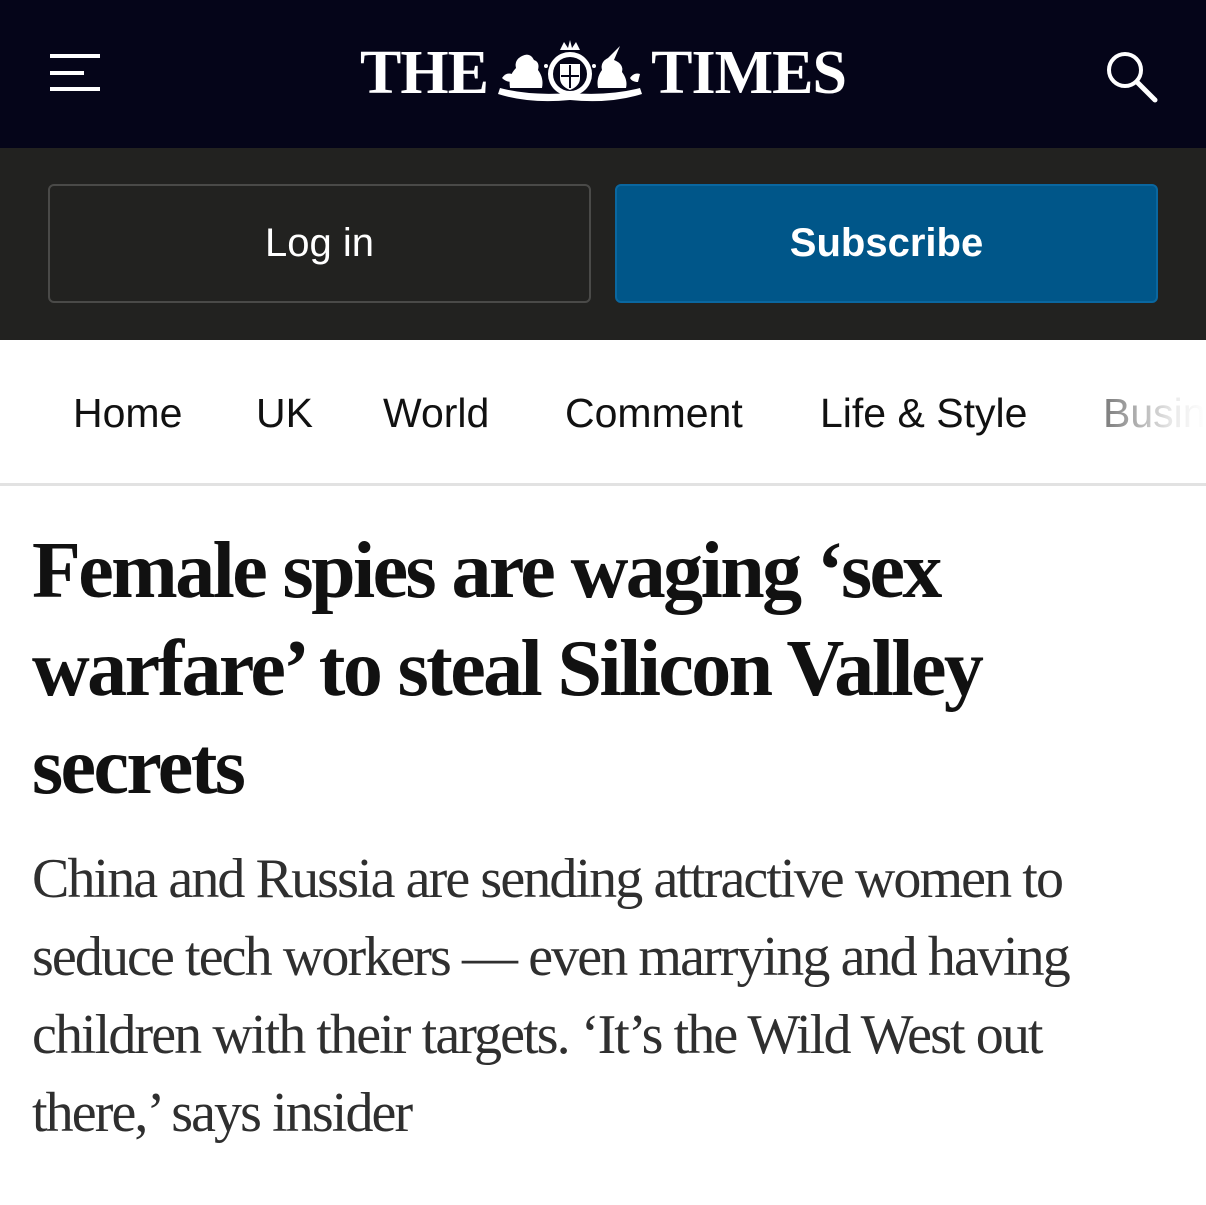  Describe the element at coordinates (436, 413) in the screenshot. I see `nav-item-world: World` at that location.